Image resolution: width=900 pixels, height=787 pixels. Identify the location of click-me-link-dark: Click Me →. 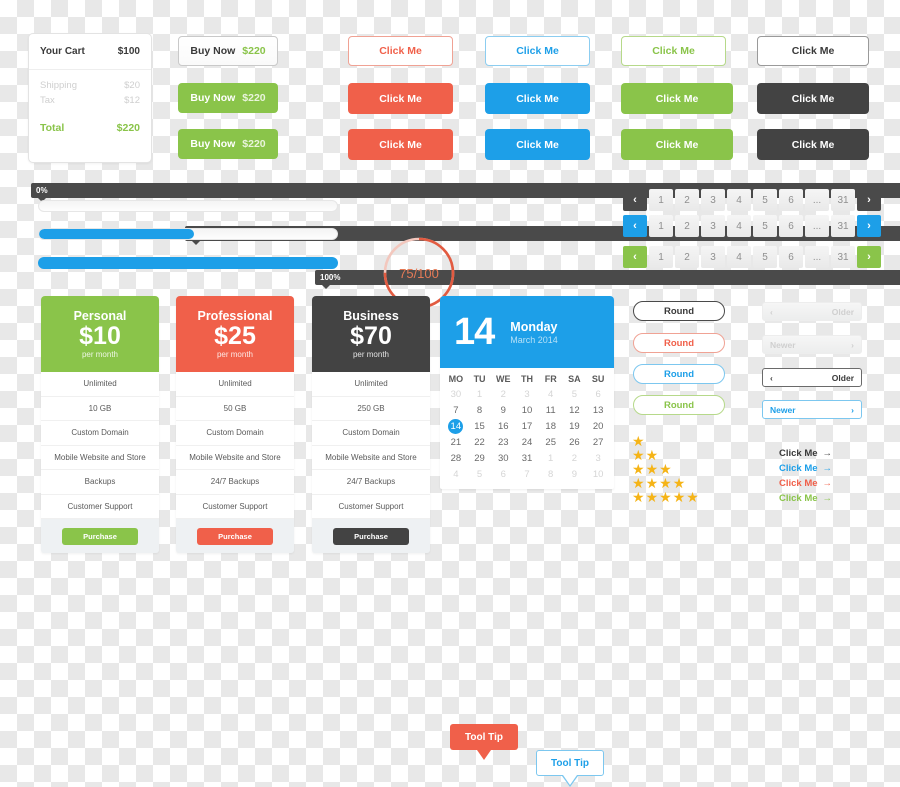
(805, 453).